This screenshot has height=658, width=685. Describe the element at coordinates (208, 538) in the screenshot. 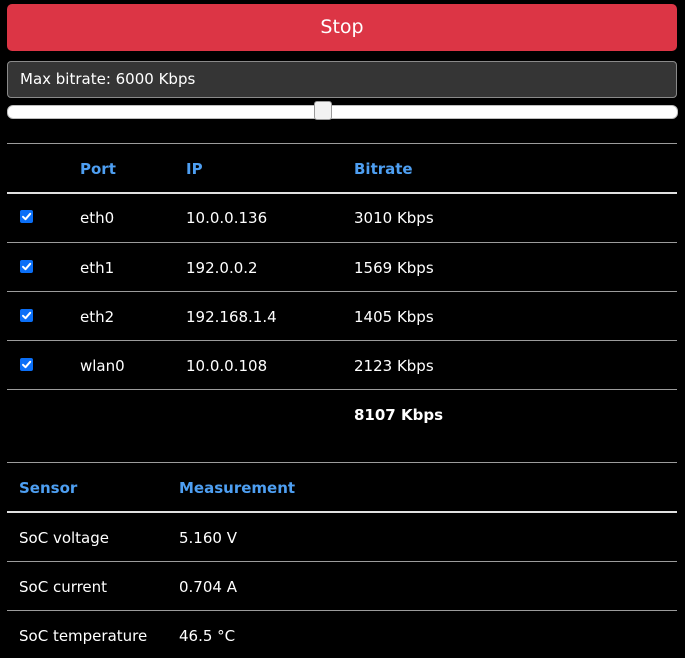

I see `sensor-value: 5.160 V` at that location.